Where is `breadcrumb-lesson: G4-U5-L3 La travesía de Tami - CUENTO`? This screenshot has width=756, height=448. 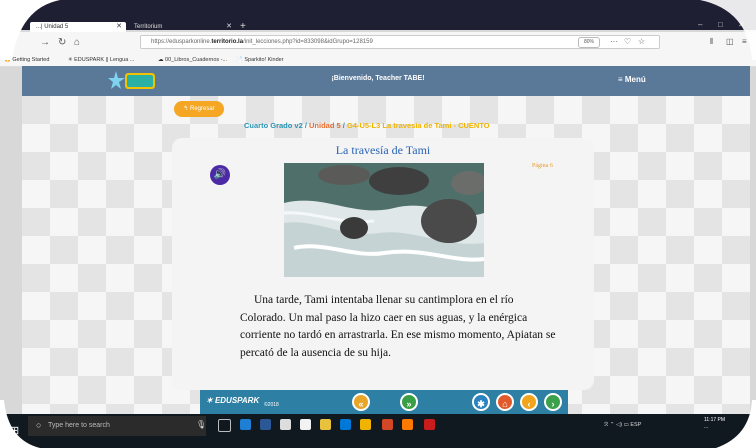 breadcrumb-lesson: G4-U5-L3 La travesía de Tami - CUENTO is located at coordinates (418, 125).